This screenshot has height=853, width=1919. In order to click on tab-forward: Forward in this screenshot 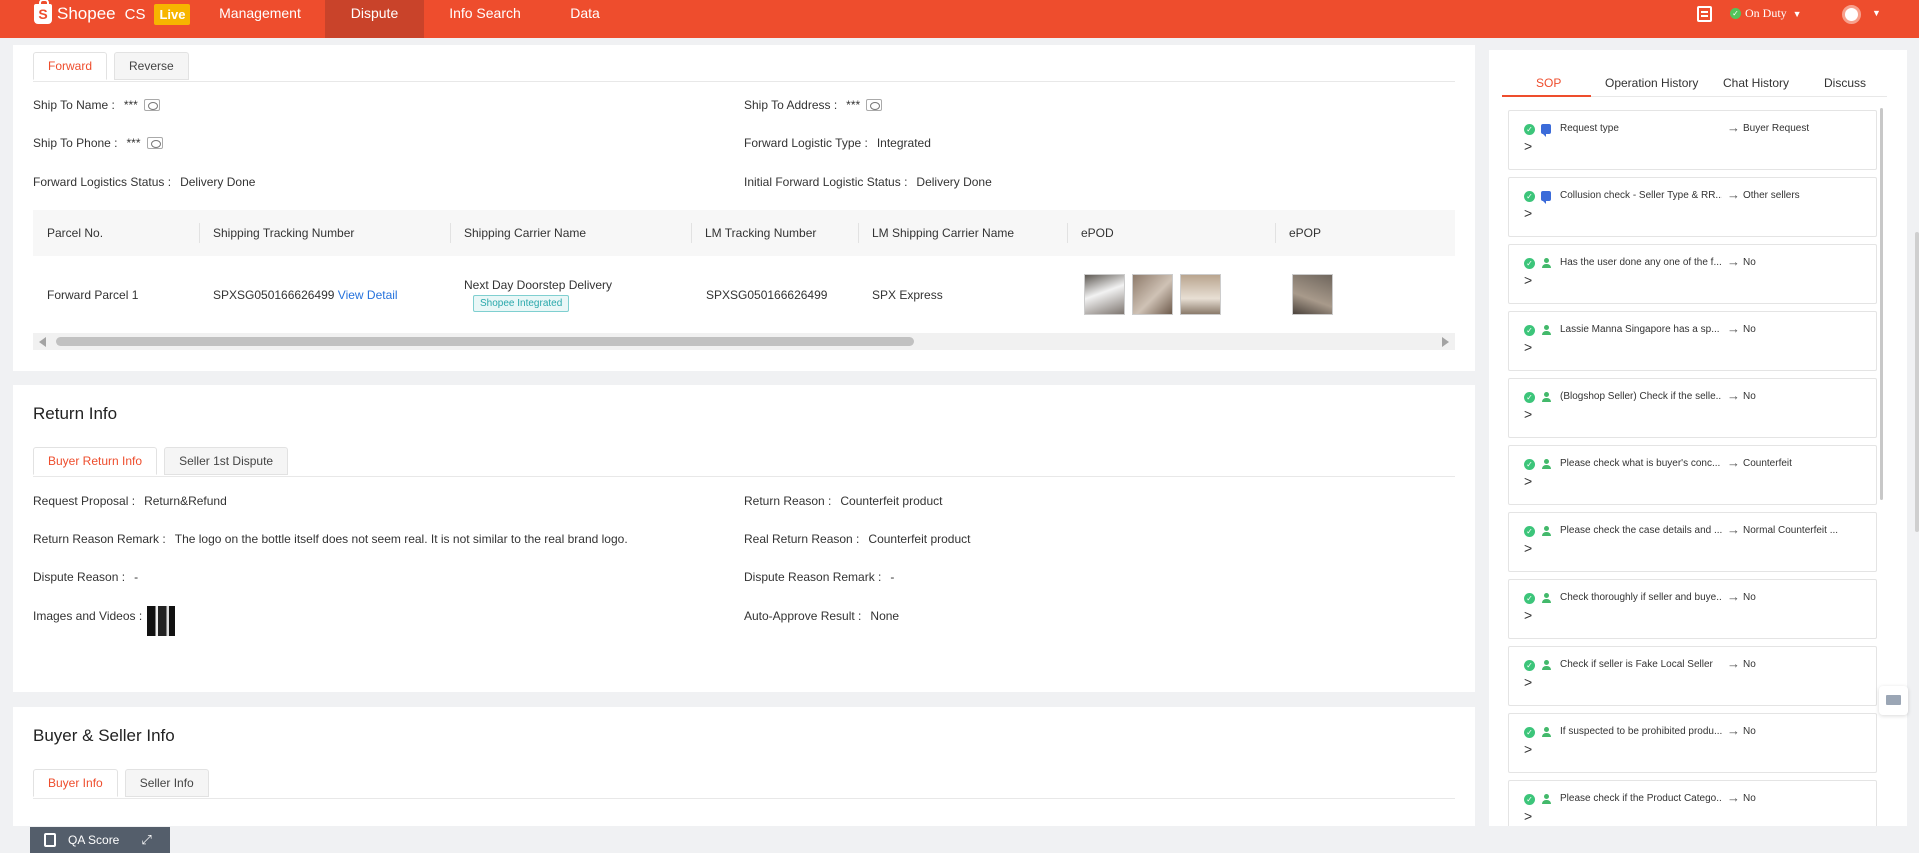, I will do `click(70, 66)`.